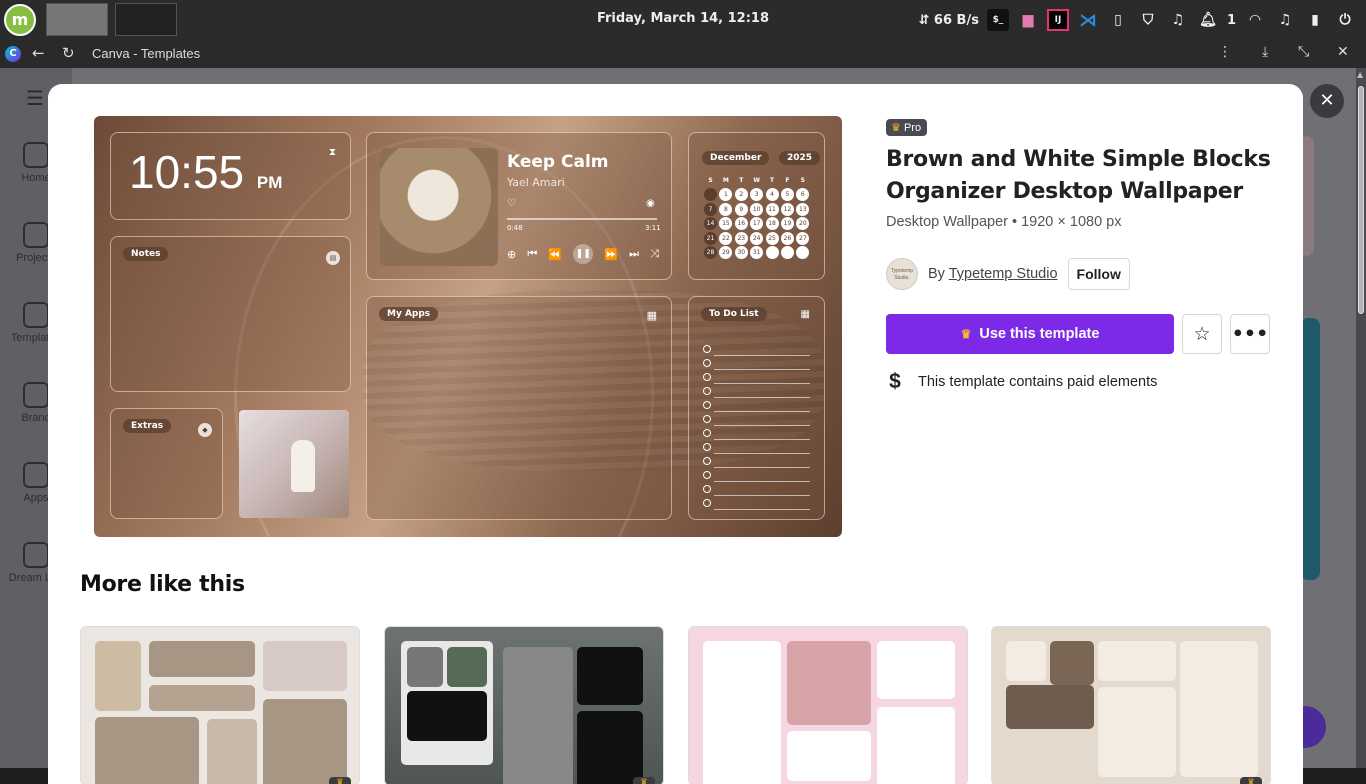 This screenshot has height=784, width=1366. I want to click on calendar-day: 29, so click(726, 252).